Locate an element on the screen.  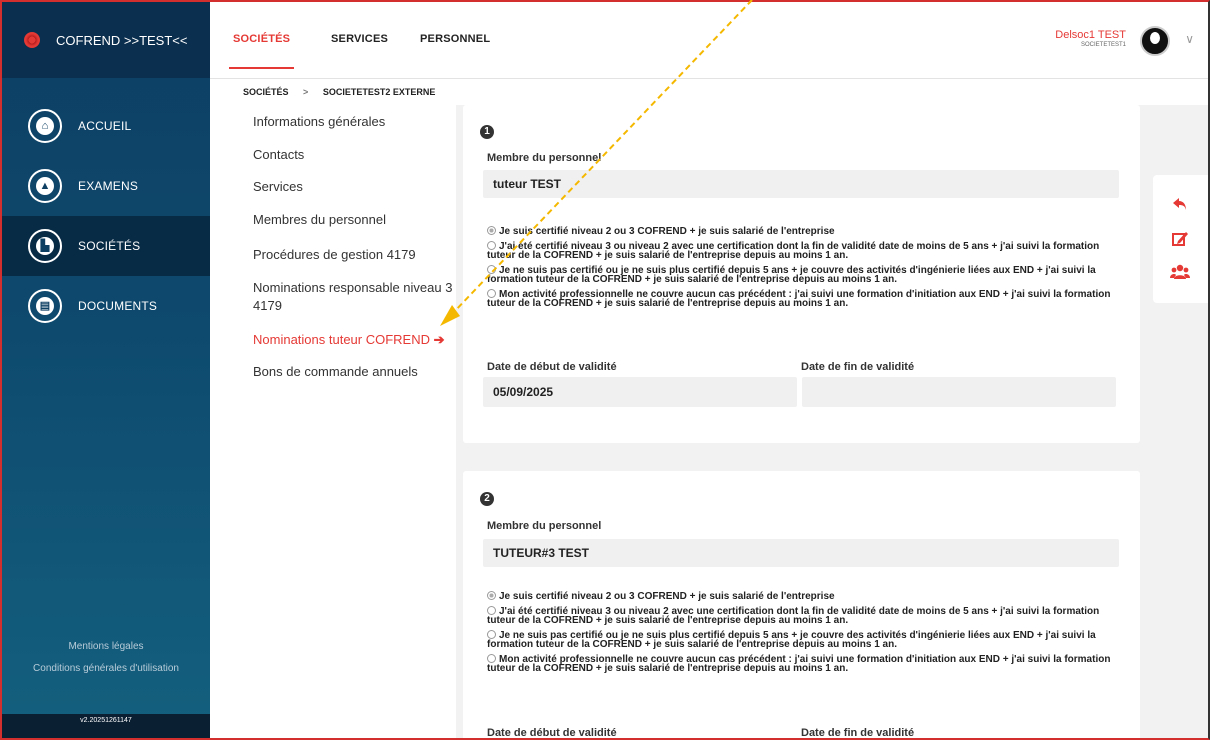
home-icon: ⌂ is located at coordinates (45, 126).